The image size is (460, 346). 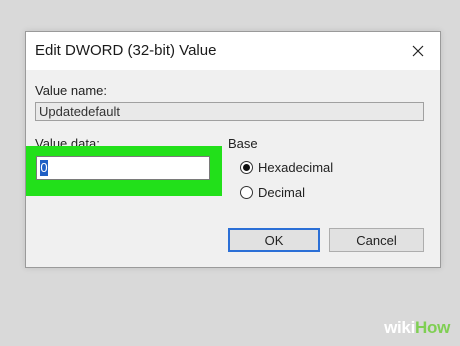 I want to click on close-button, so click(x=418, y=51).